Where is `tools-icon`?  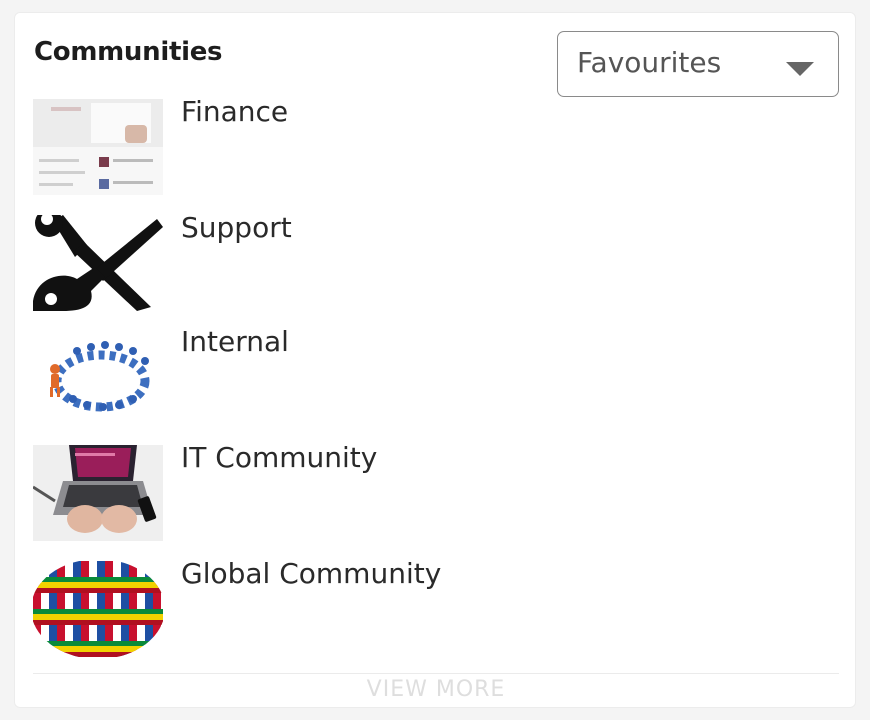
tools-icon is located at coordinates (98, 263).